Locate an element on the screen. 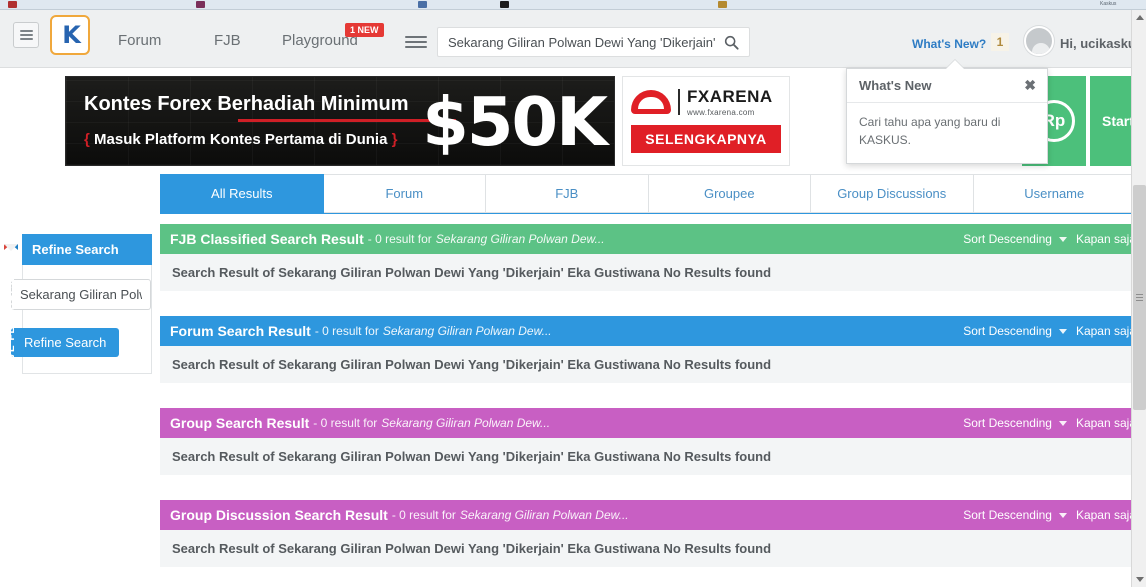  whats-new-count-badge: 1 is located at coordinates (1000, 42).